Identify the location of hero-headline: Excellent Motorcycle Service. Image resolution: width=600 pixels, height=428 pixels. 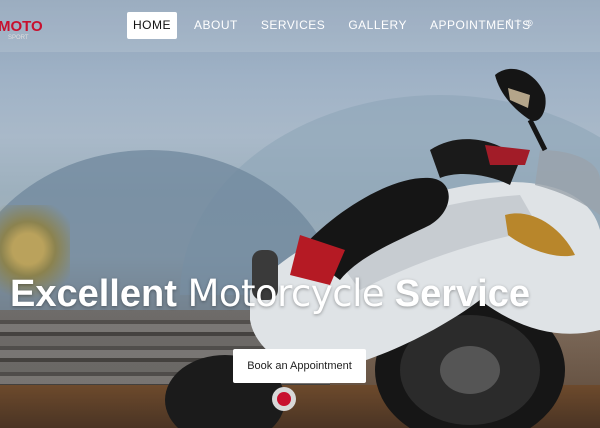
(305, 294).